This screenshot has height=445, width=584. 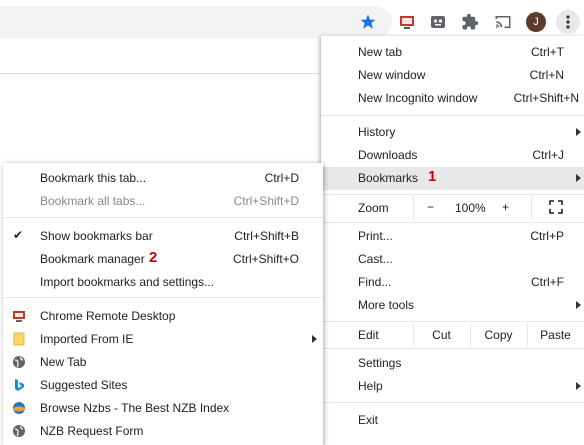 What do you see at coordinates (452, 75) in the screenshot?
I see `menu-item-new-window: New window Ctrl+N` at bounding box center [452, 75].